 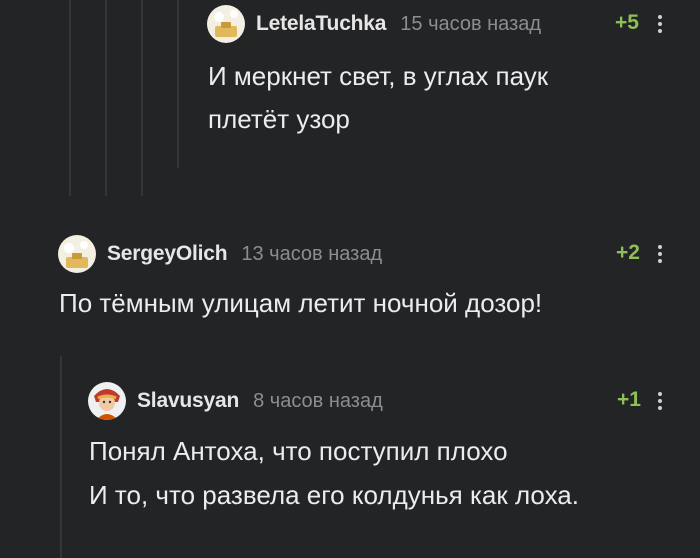 I want to click on comment-text-line: По тёмным улицам летит ночной дозор!, so click(x=301, y=303).